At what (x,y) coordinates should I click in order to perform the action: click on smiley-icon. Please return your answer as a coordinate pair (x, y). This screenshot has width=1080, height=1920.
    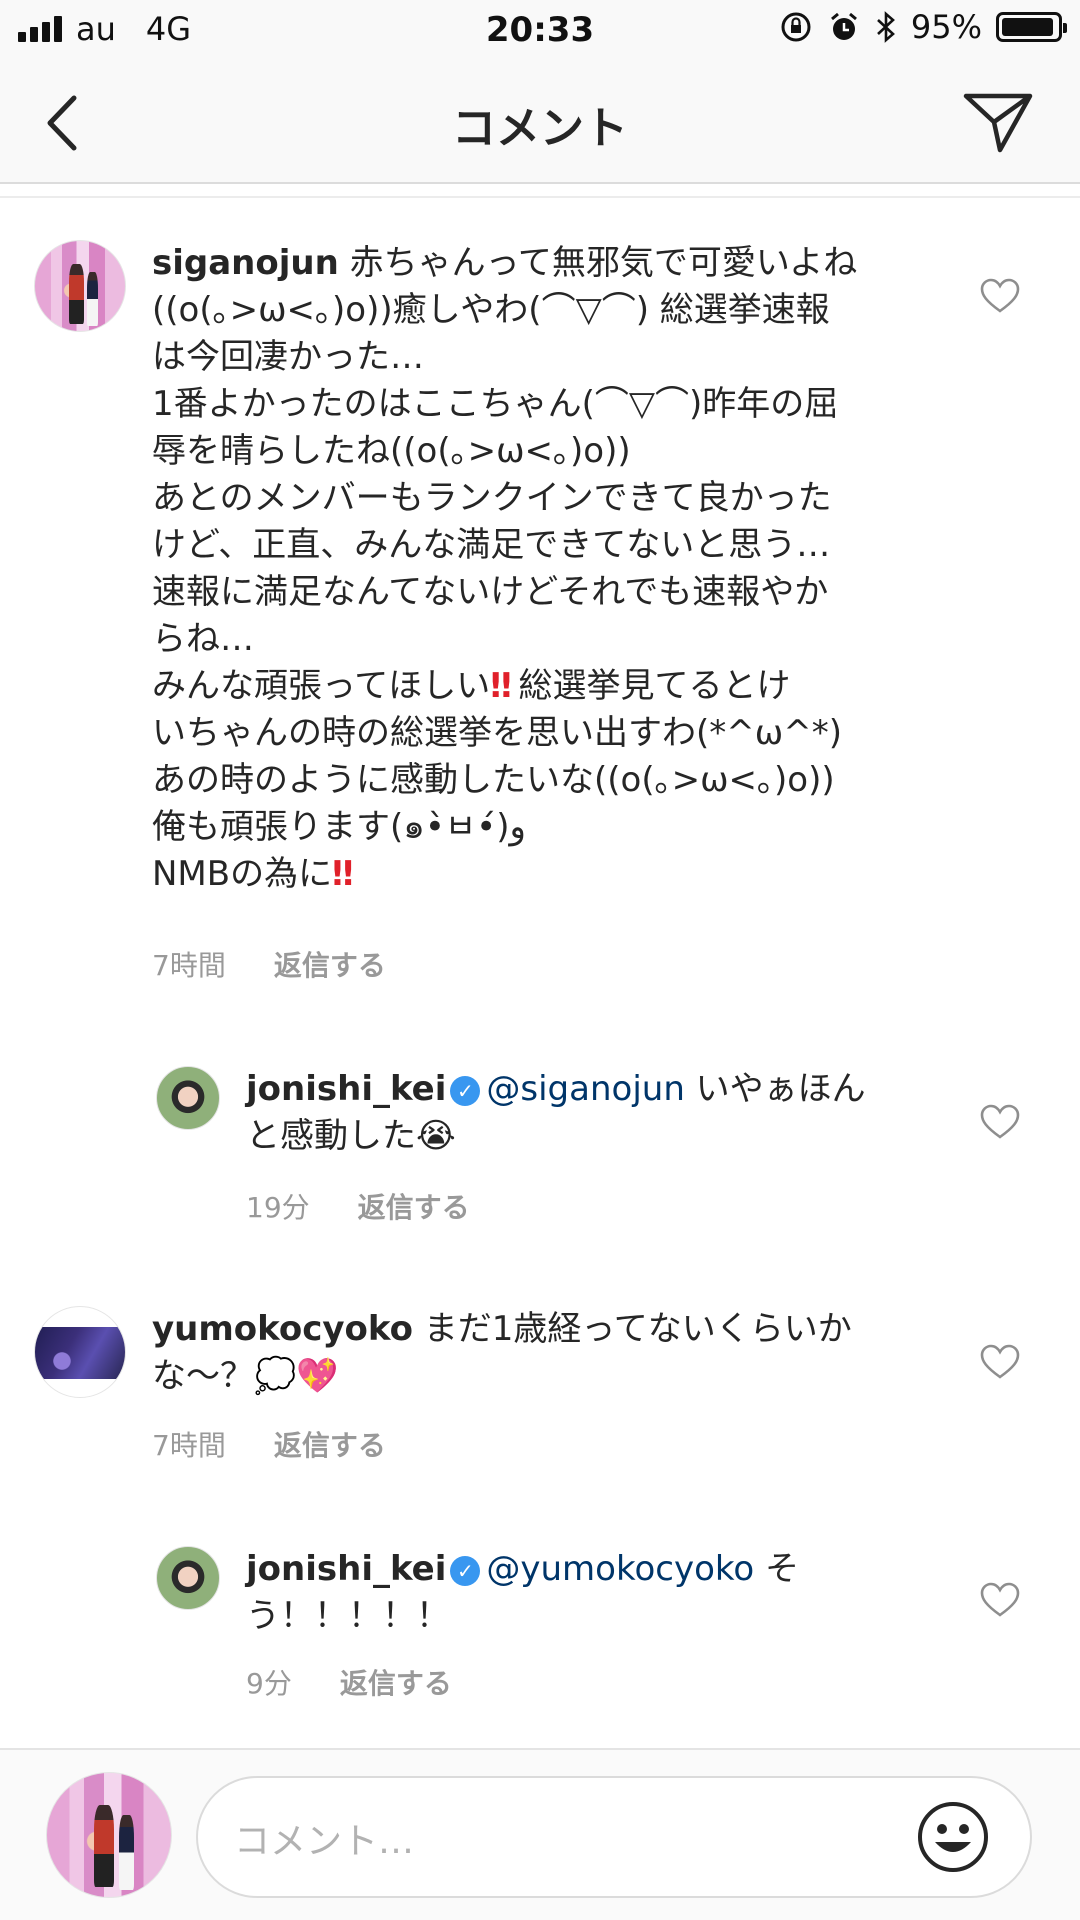
    Looking at the image, I should click on (953, 1837).